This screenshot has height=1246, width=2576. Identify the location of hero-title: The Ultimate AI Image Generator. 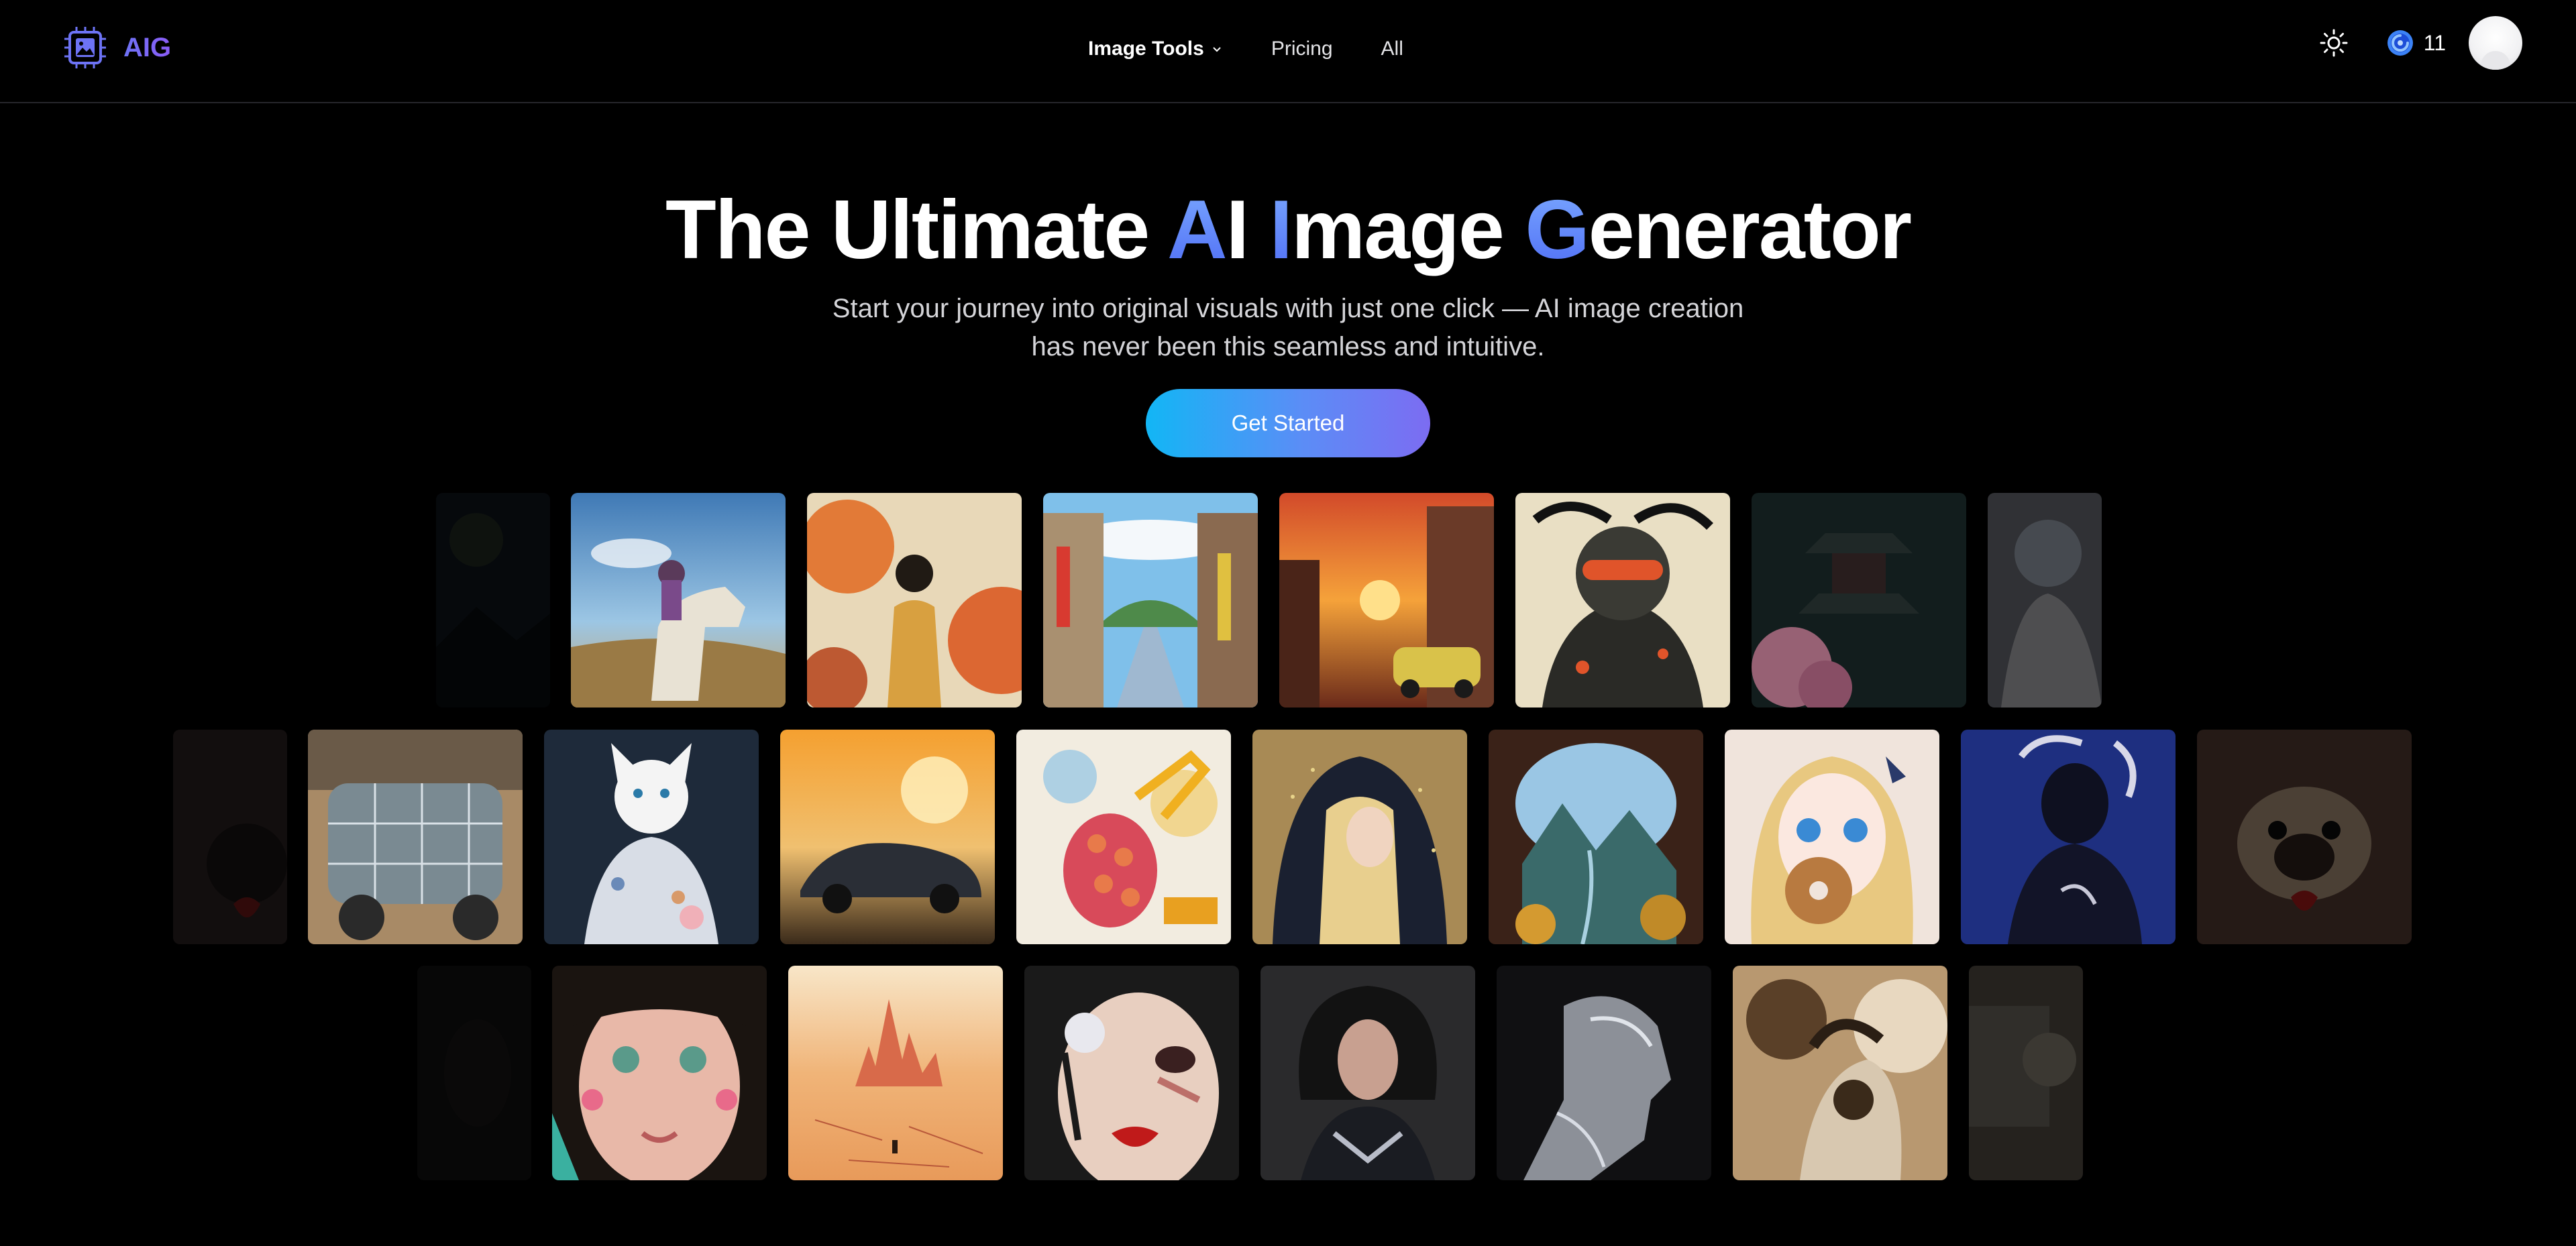
(1288, 230).